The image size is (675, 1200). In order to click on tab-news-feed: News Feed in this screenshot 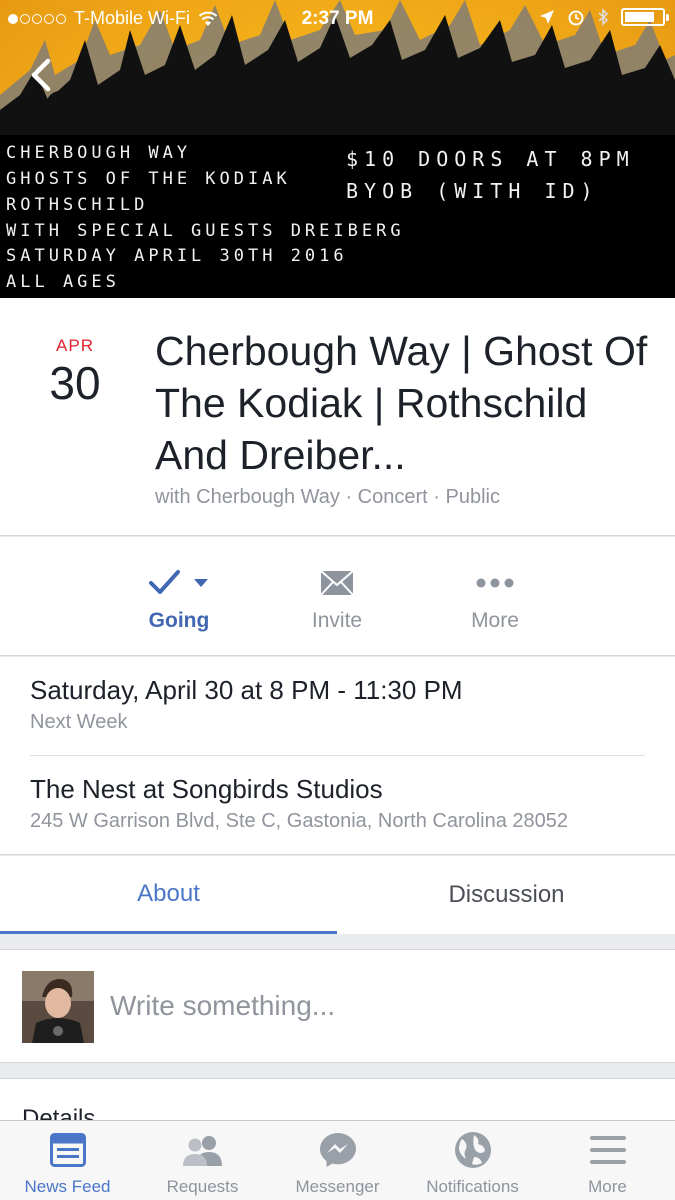, I will do `click(67, 1163)`.